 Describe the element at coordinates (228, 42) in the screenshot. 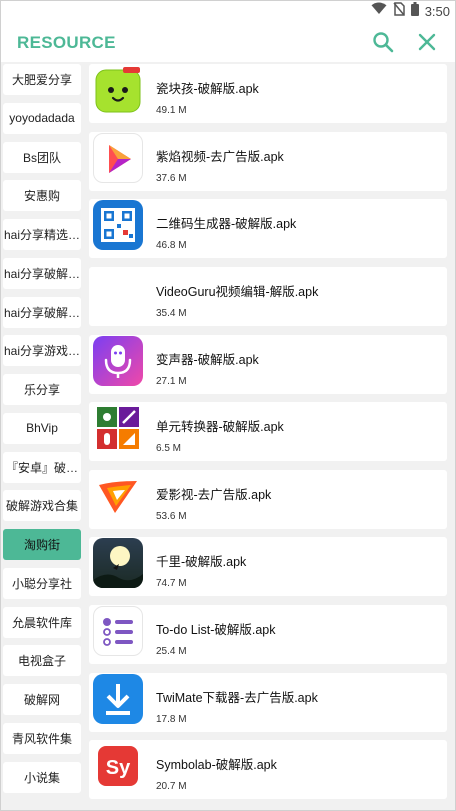

I see `app-bar: RESOURCE` at that location.